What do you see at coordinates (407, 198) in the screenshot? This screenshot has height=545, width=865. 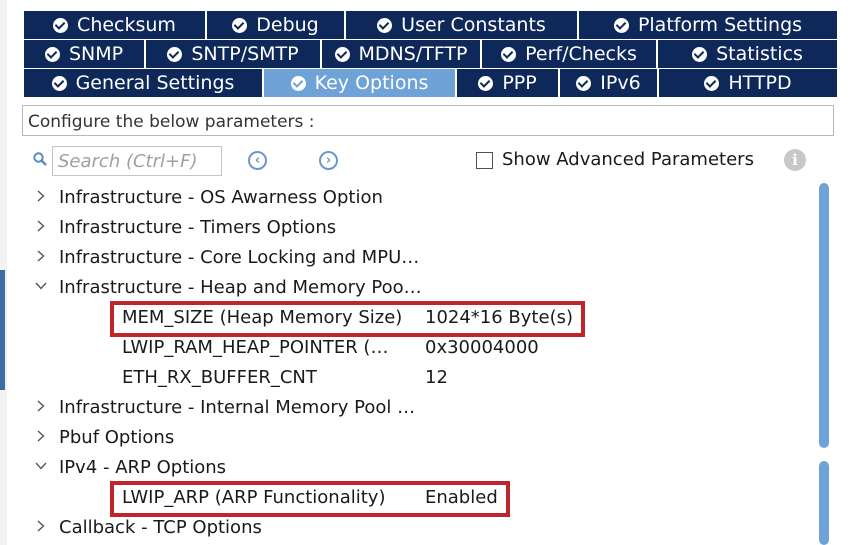 I see `tree-group-row: Infrastructure - OS Awarness Option` at bounding box center [407, 198].